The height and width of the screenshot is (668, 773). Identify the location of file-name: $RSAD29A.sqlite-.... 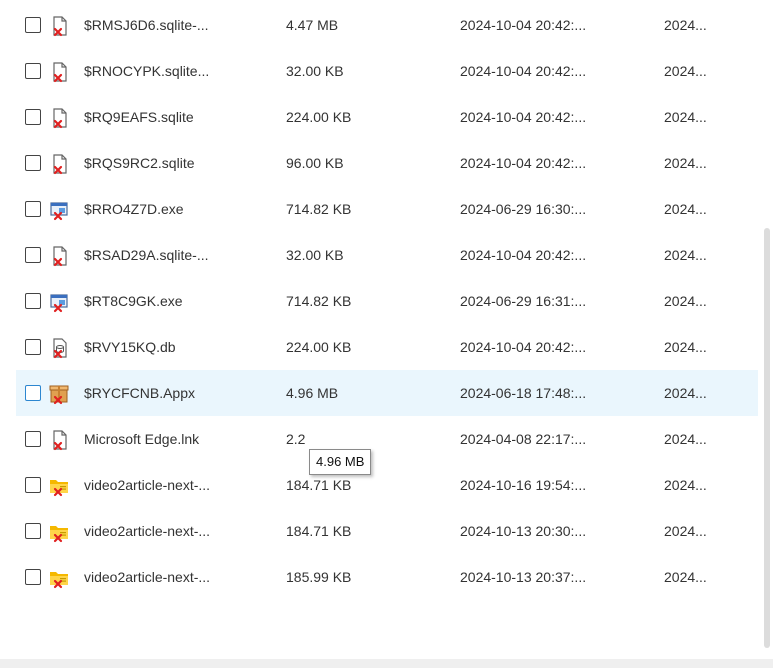
(146, 255).